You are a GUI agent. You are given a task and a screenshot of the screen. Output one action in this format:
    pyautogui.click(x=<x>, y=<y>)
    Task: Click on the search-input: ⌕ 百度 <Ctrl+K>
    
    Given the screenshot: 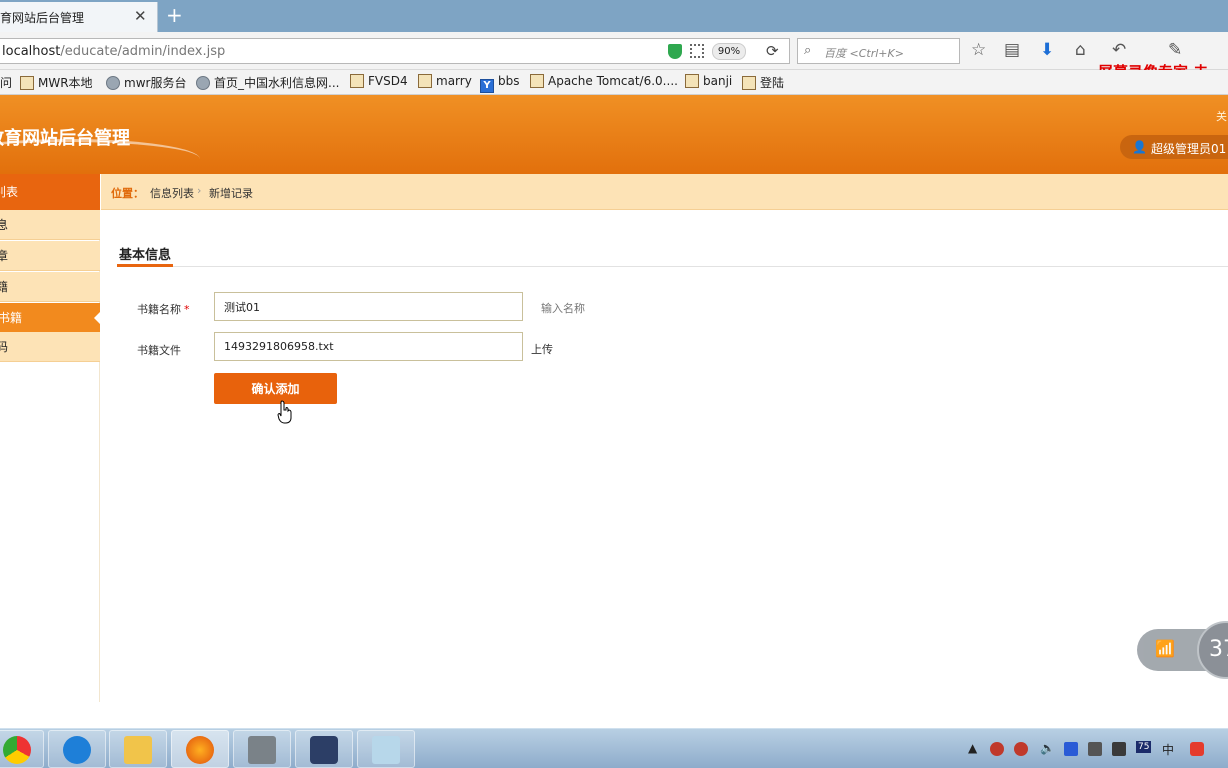 What is the action you would take?
    pyautogui.click(x=878, y=51)
    